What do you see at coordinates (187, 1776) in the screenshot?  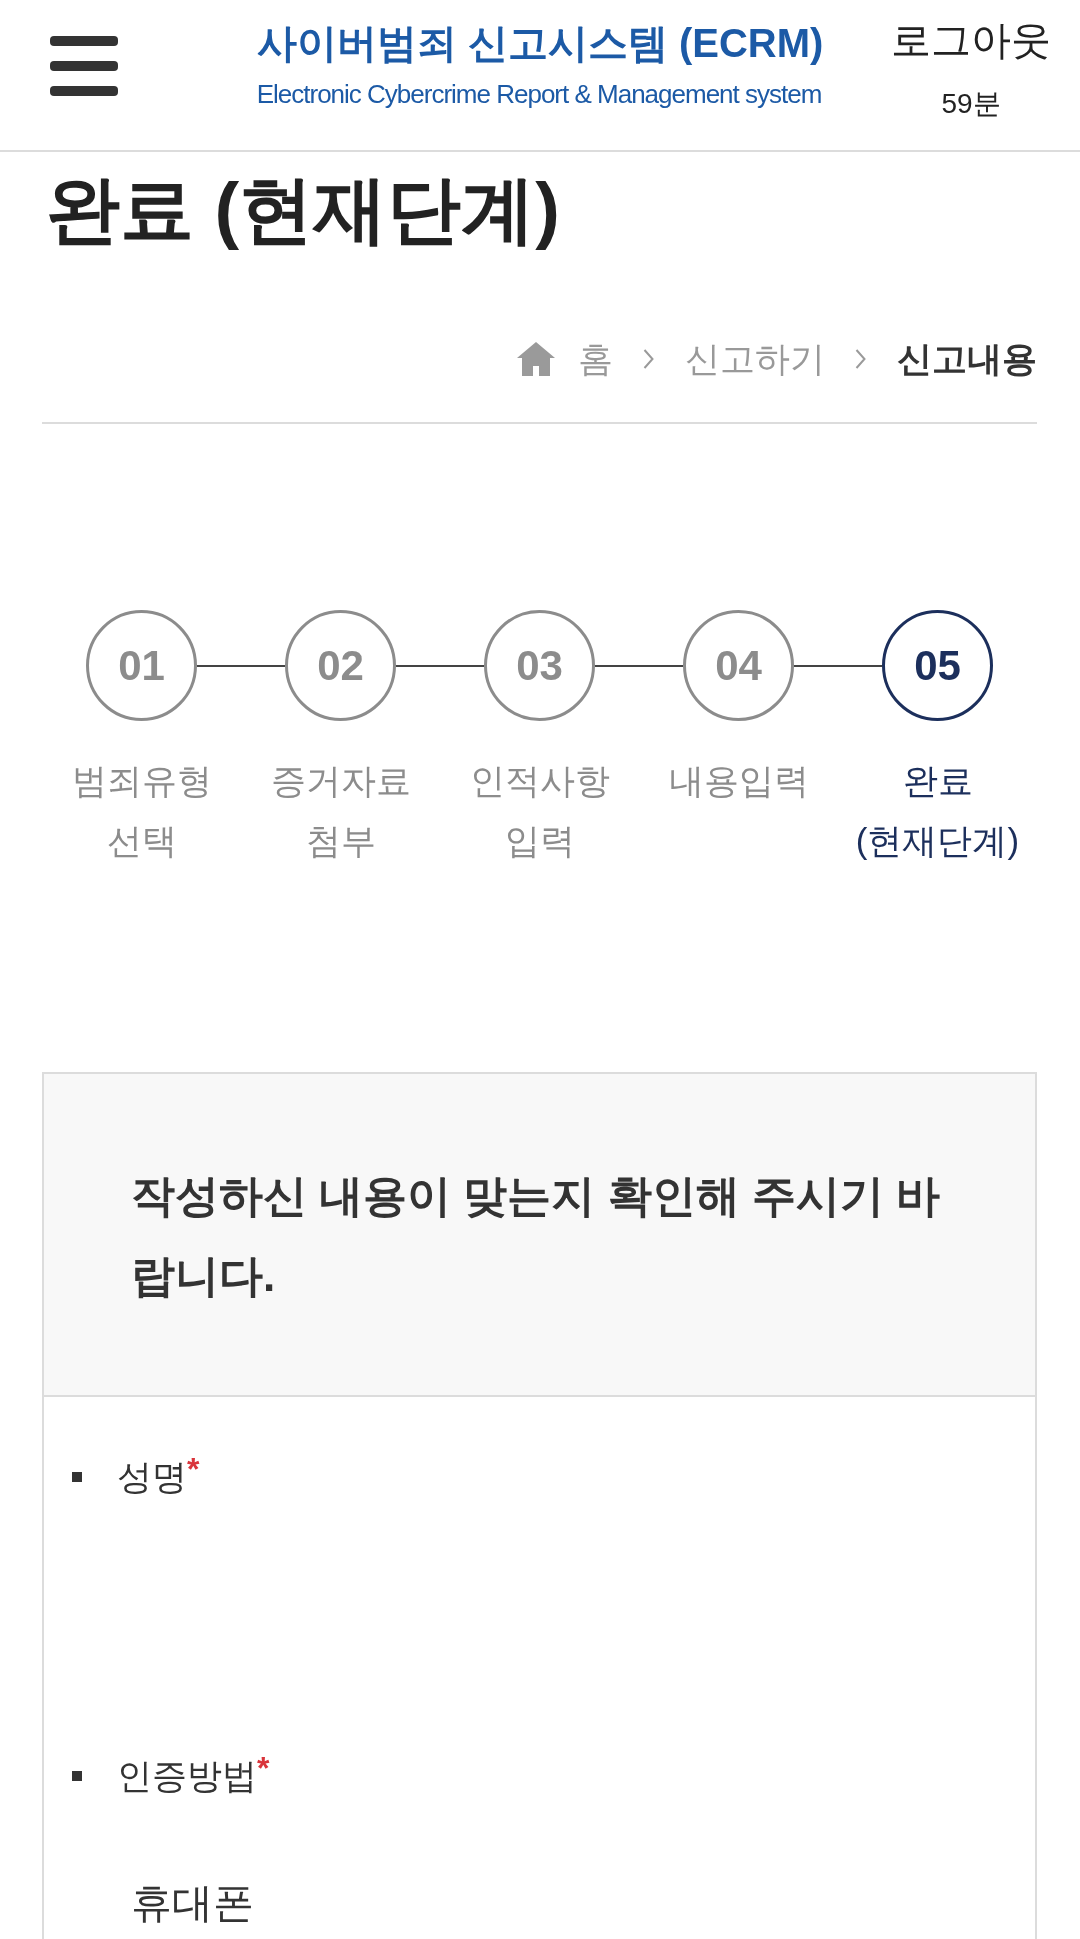 I see `field-label: 인증방법` at bounding box center [187, 1776].